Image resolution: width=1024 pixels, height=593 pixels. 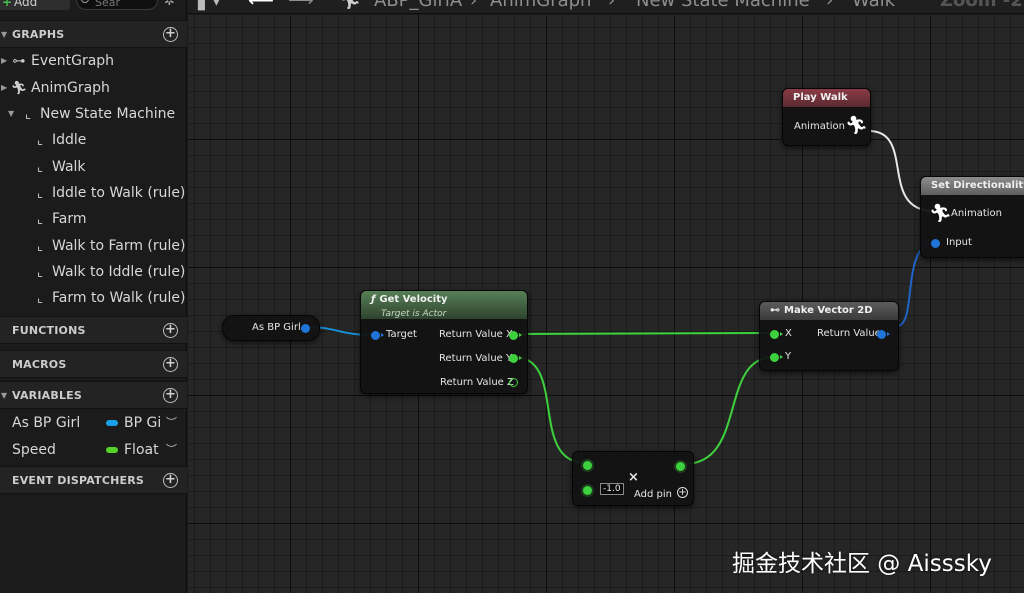 What do you see at coordinates (141, 450) in the screenshot?
I see `variable-type: Float` at bounding box center [141, 450].